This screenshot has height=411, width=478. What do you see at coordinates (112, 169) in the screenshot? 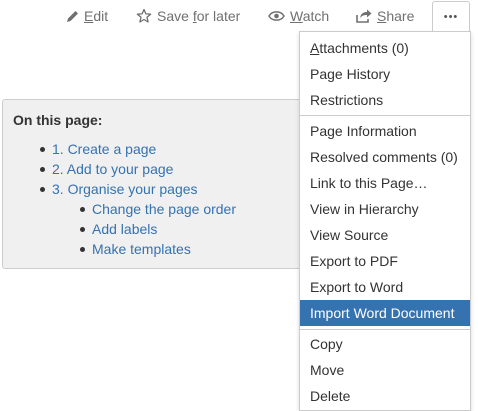
I see `toc-link-add-to-page: 2. Add to your page` at bounding box center [112, 169].